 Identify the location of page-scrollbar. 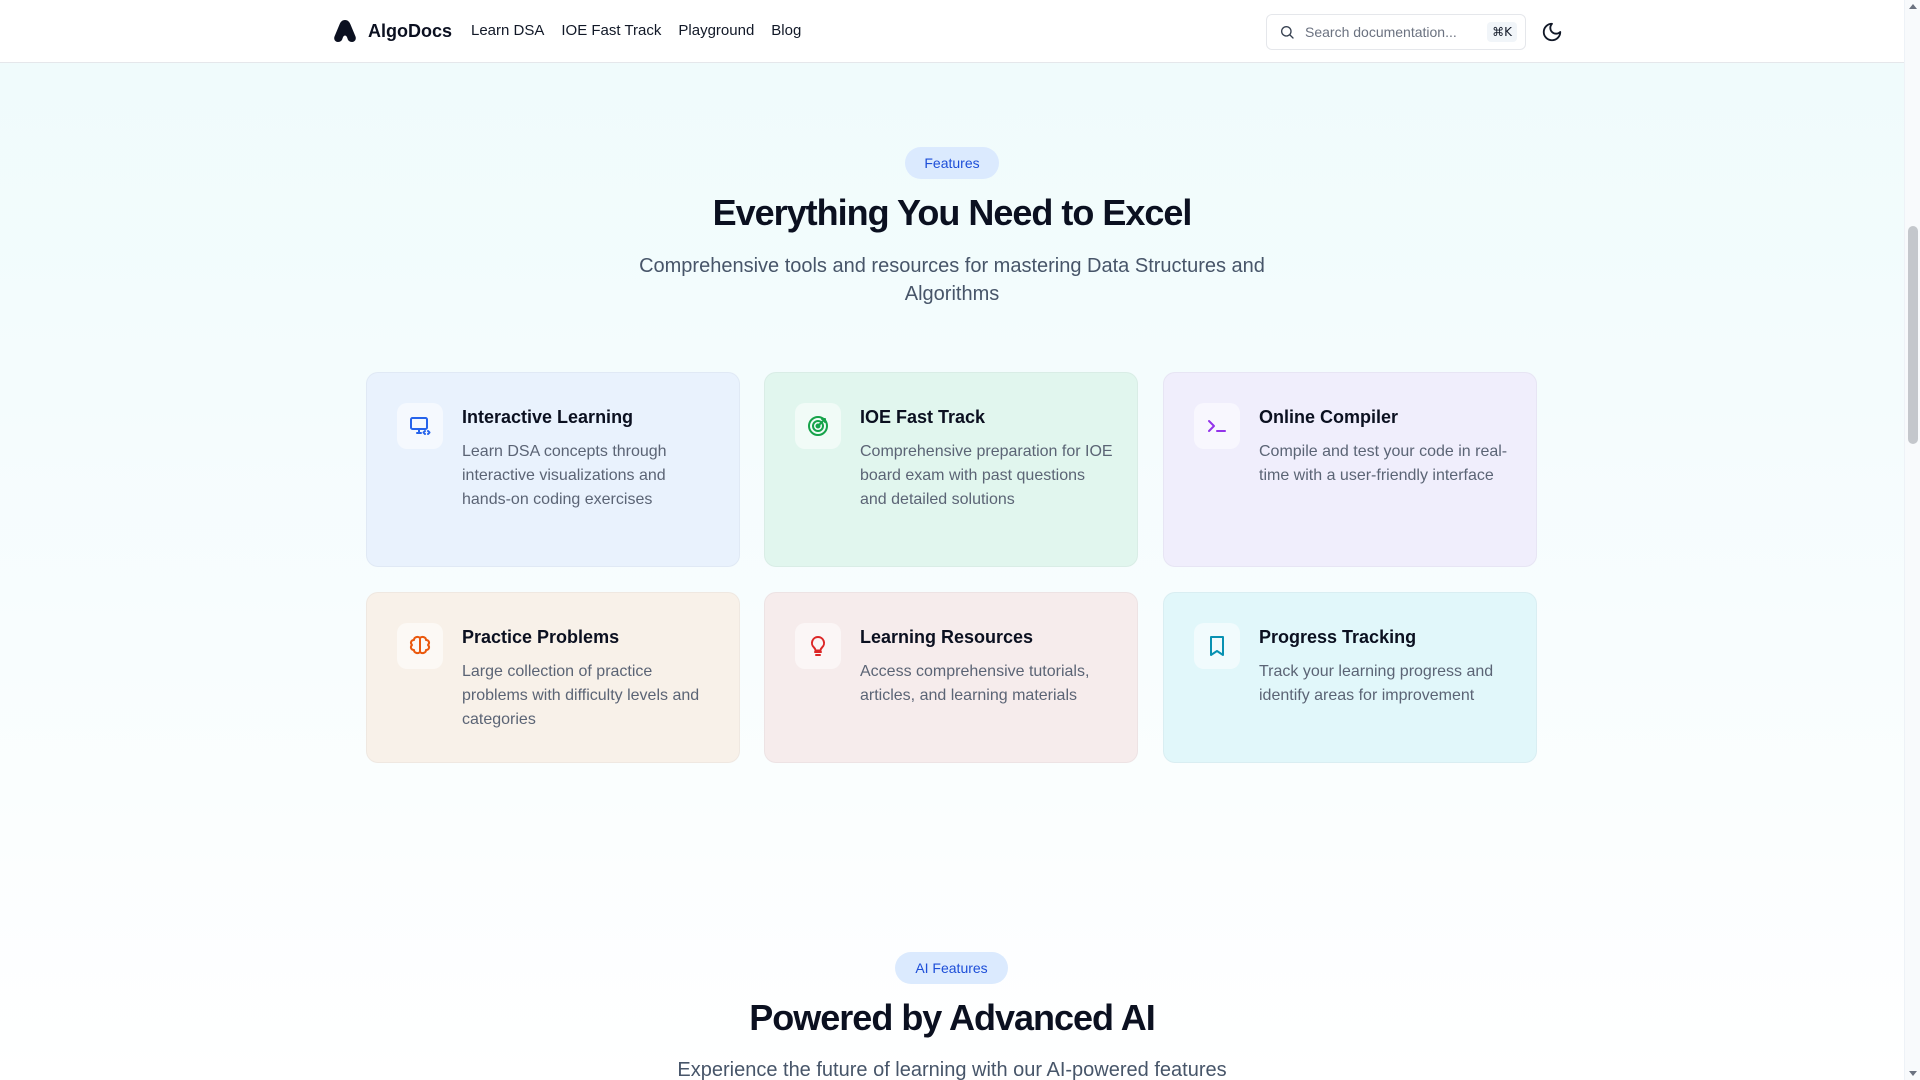
(1912, 540).